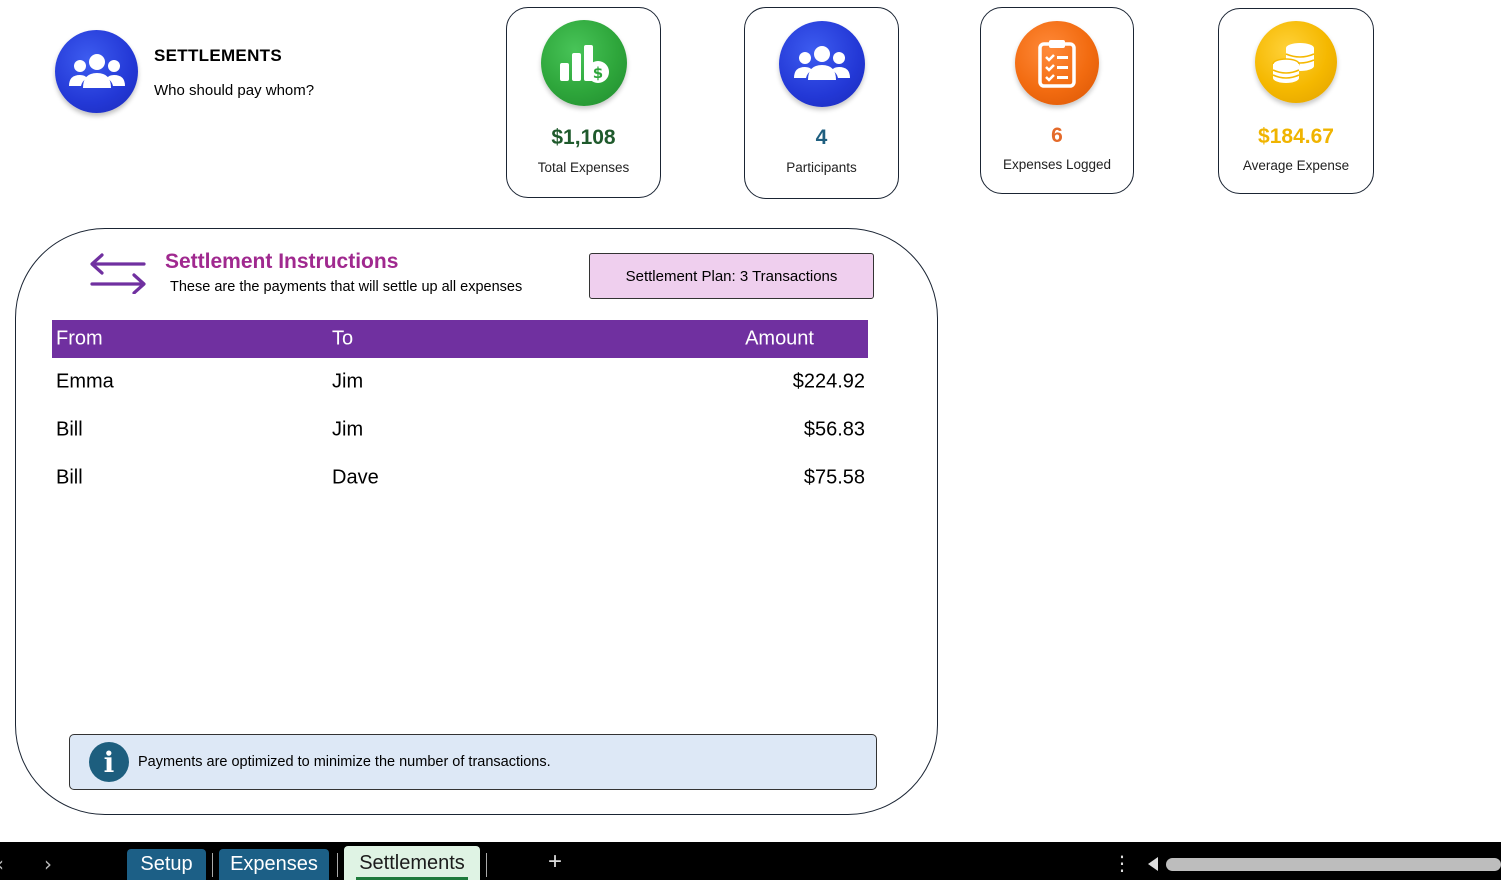 The width and height of the screenshot is (1501, 880). Describe the element at coordinates (834, 478) in the screenshot. I see `cell-amount: $75.58` at that location.